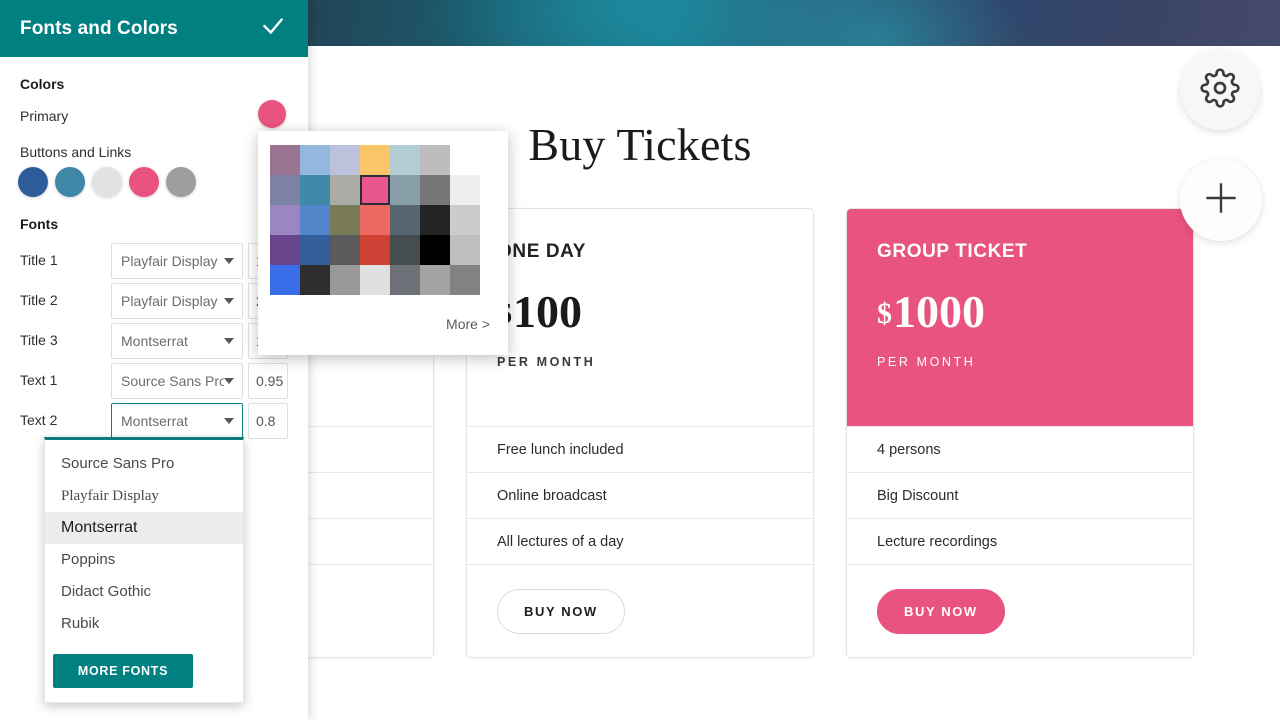 The width and height of the screenshot is (1280, 720). What do you see at coordinates (468, 324) in the screenshot?
I see `more-colors-link: More >` at bounding box center [468, 324].